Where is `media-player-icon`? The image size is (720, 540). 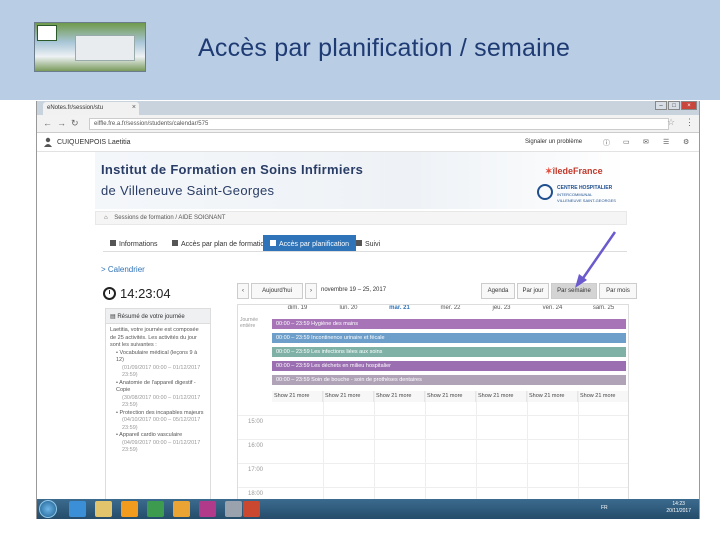 media-player-icon is located at coordinates (129, 509).